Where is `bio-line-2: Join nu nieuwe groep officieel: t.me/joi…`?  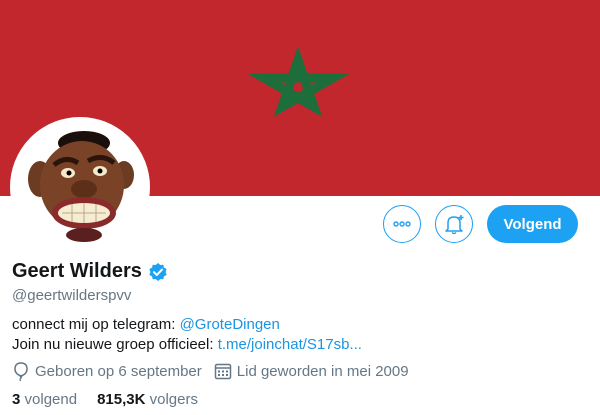 bio-line-2: Join nu nieuwe groep officieel: t.me/joi… is located at coordinates (187, 345).